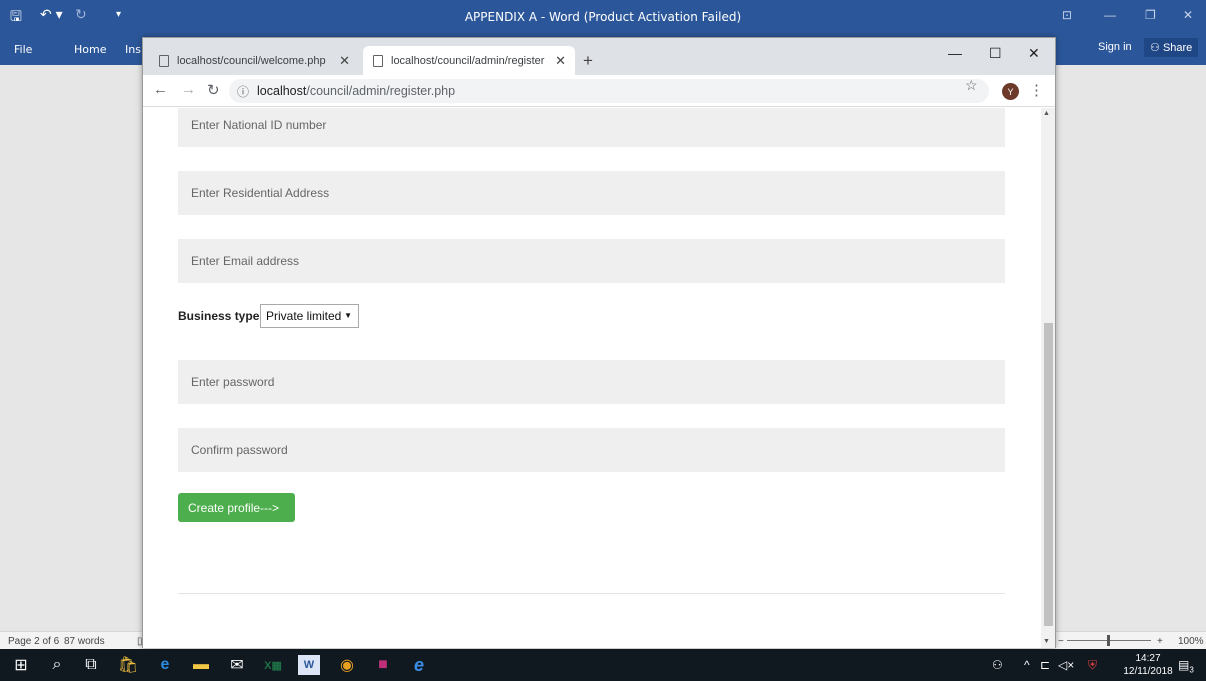 The image size is (1206, 681). What do you see at coordinates (1066, 665) in the screenshot?
I see `volume-muted-icon: ◁×` at bounding box center [1066, 665].